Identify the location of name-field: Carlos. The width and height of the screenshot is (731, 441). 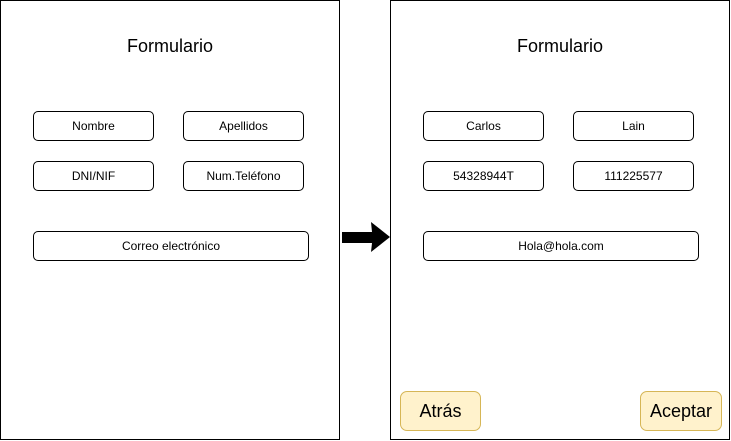
(483, 126).